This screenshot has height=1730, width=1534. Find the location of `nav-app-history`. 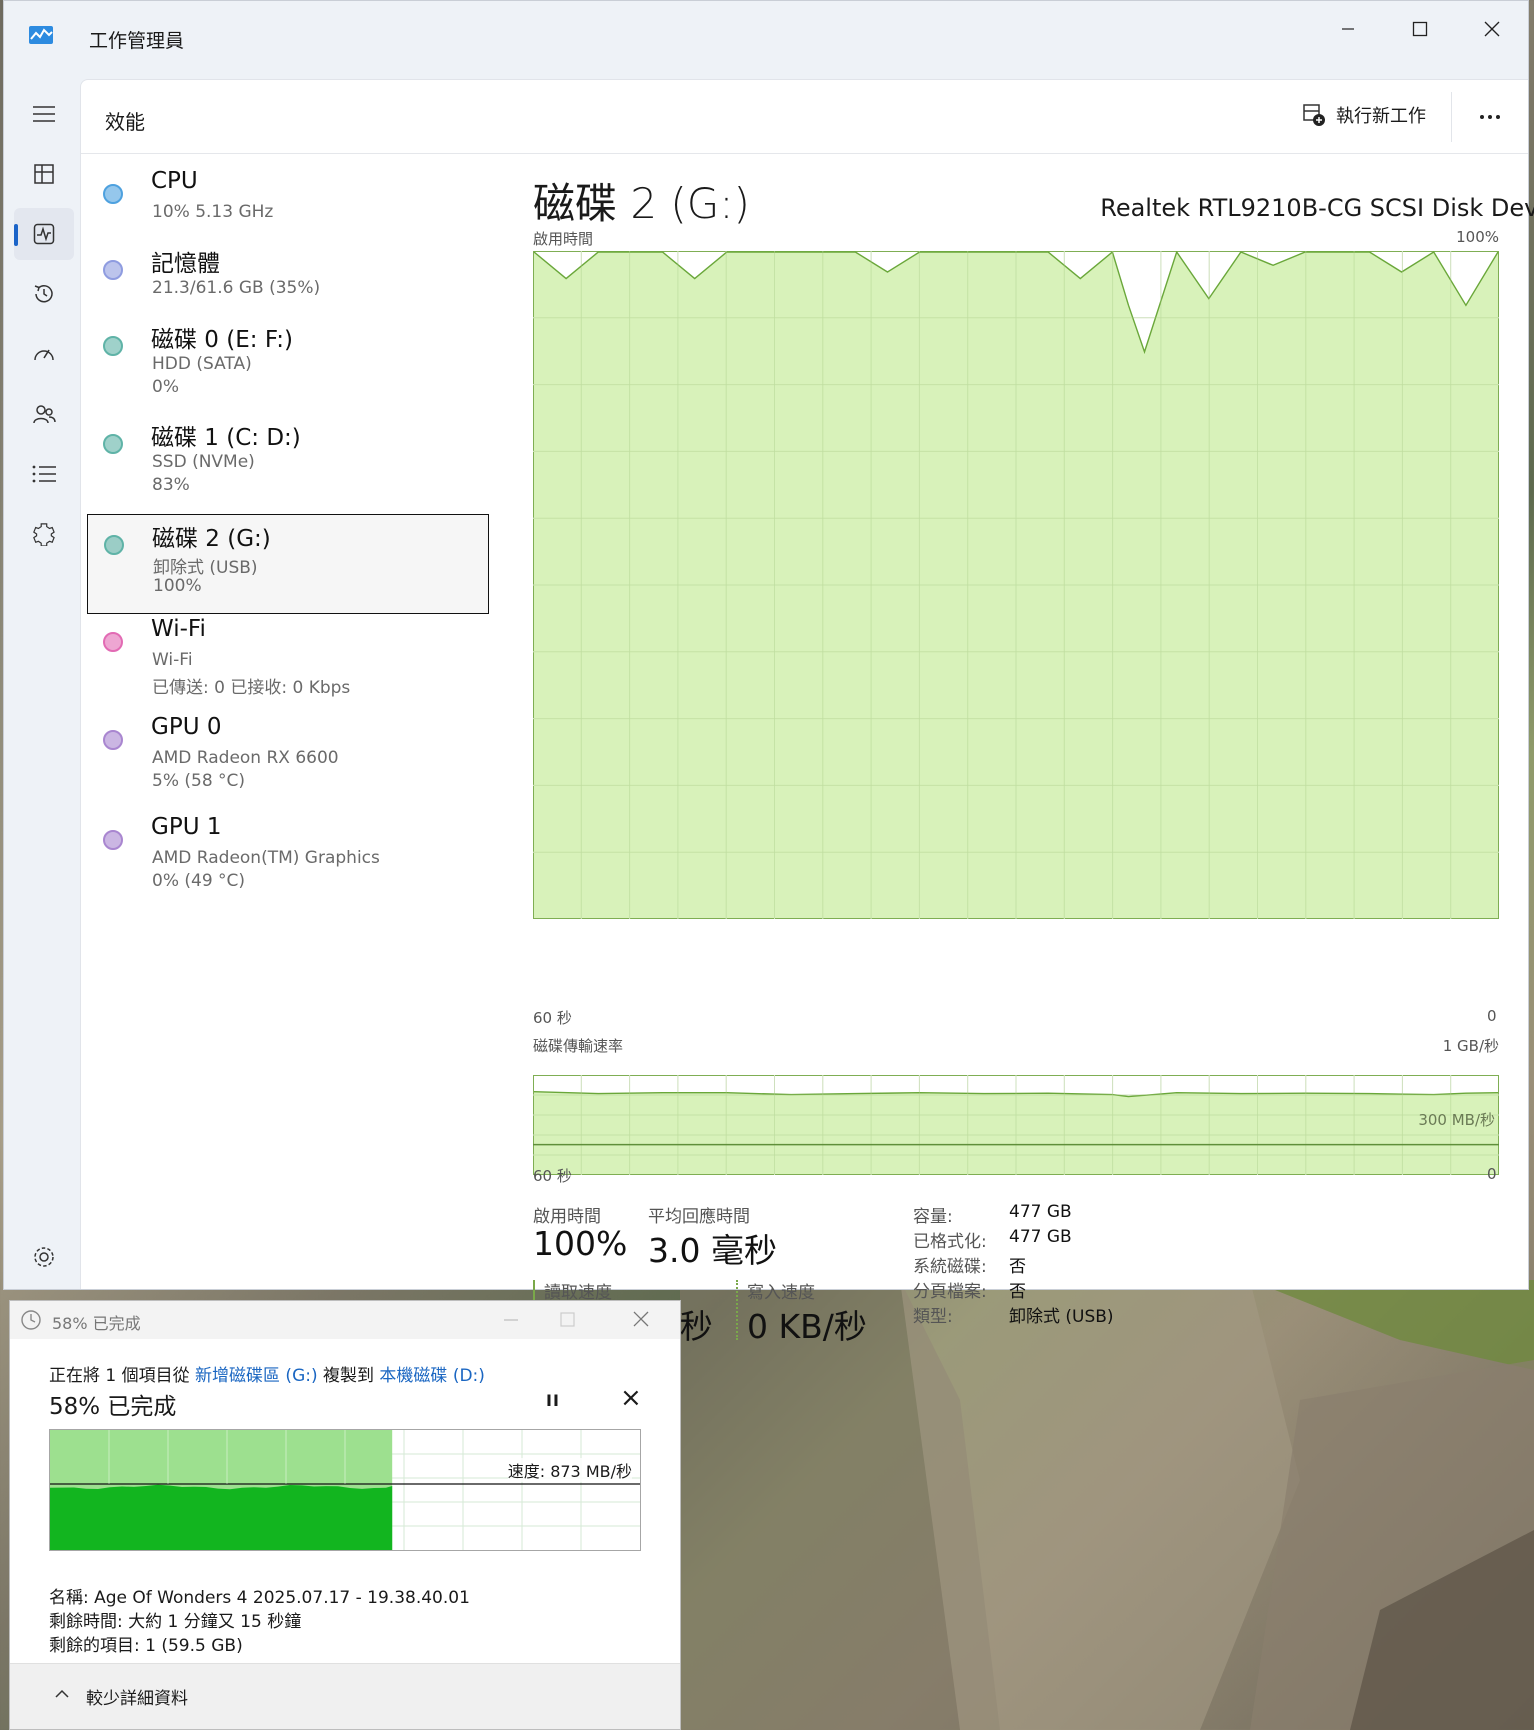

nav-app-history is located at coordinates (44, 294).